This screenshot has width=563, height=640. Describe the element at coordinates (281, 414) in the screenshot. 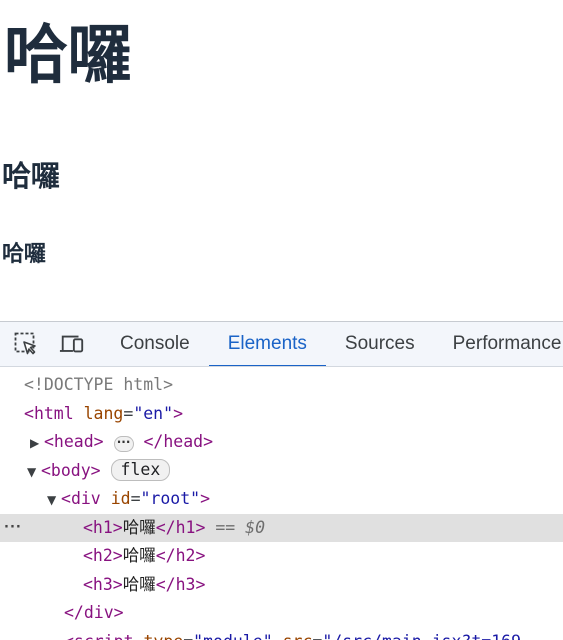

I see `tree-row-html: <html lang="en">` at that location.